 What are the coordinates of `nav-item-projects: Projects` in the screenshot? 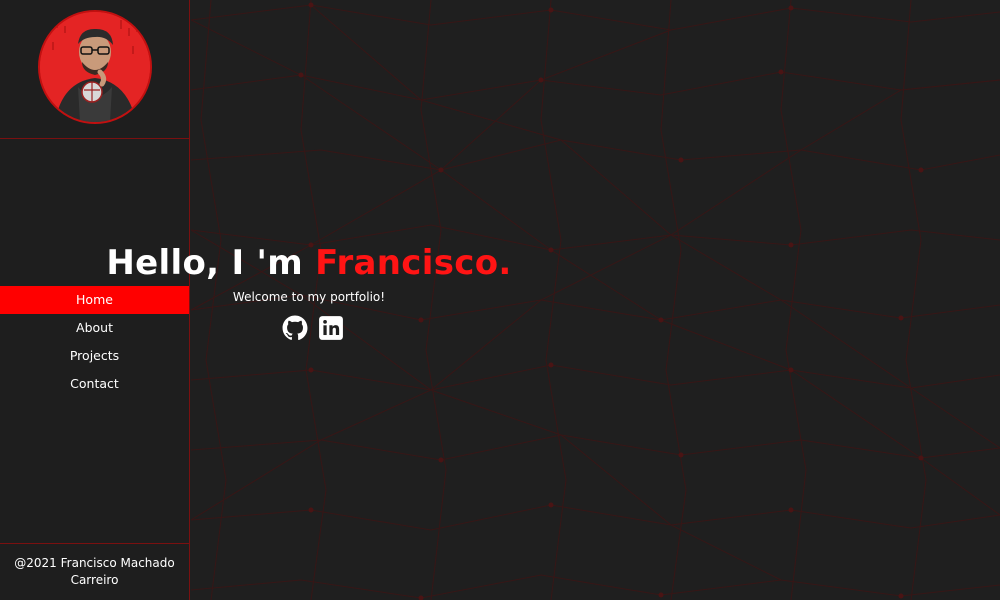 It's located at (94, 356).